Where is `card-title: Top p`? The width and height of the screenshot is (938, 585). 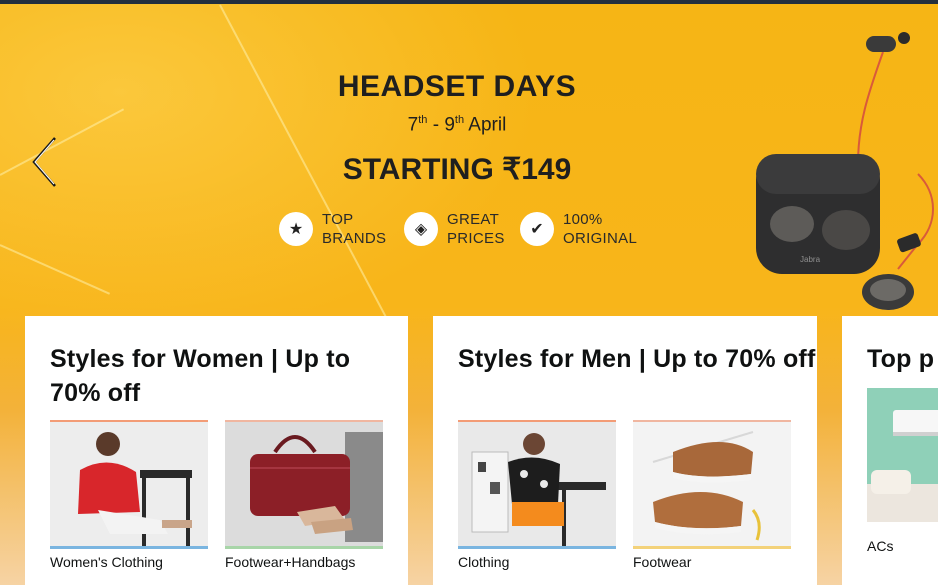 card-title: Top p is located at coordinates (900, 359).